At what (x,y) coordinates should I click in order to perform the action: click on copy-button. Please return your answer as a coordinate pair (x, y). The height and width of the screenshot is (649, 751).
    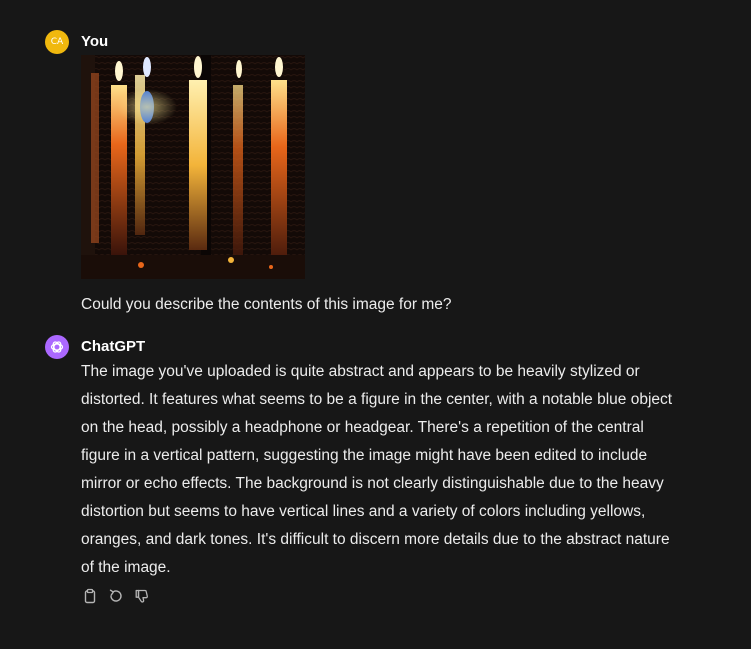
    Looking at the image, I should click on (90, 596).